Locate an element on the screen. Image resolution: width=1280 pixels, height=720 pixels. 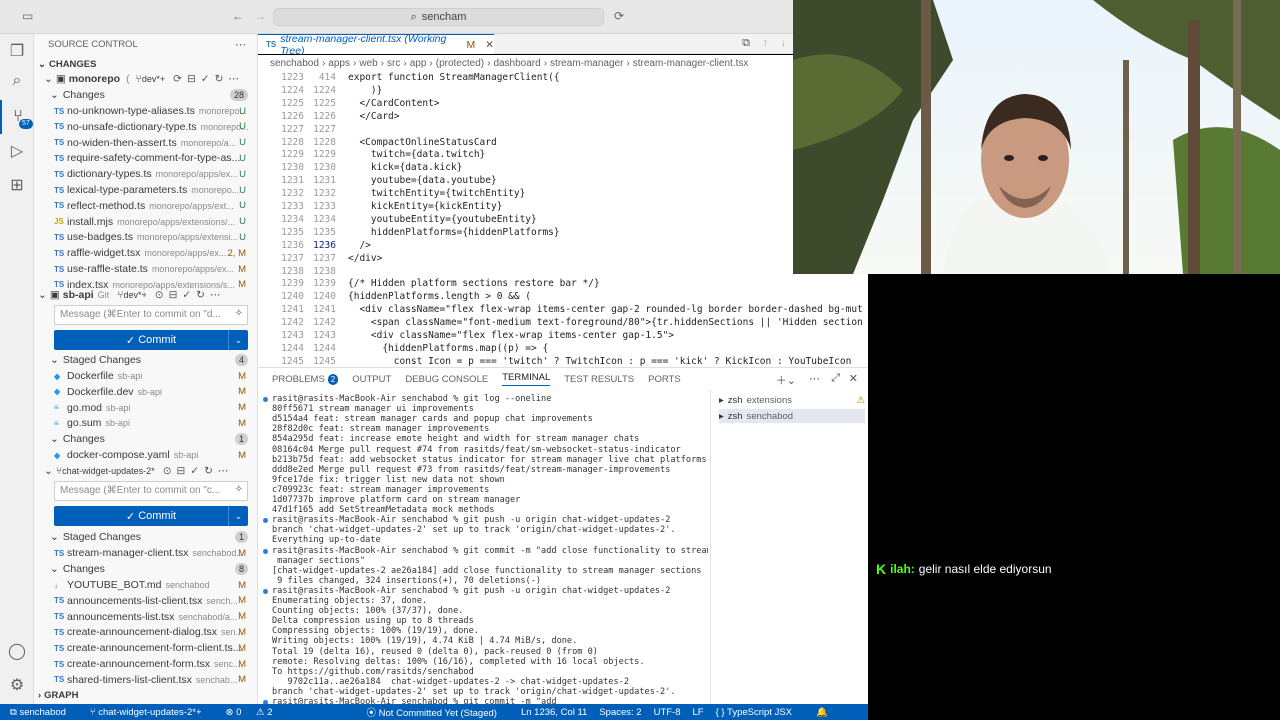
file-item: ◆ Dockerfile.dev sb-api M is located at coordinates (145, 392).